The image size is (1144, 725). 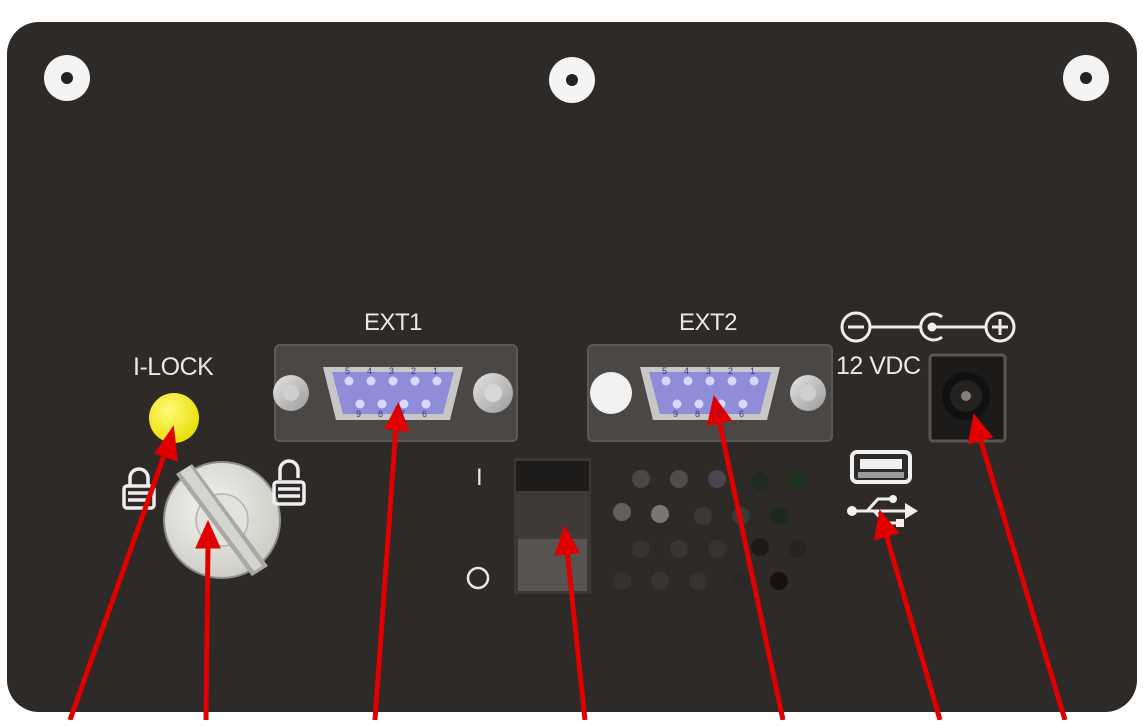 I want to click on ilock-label: I-LOCK, so click(x=173, y=367).